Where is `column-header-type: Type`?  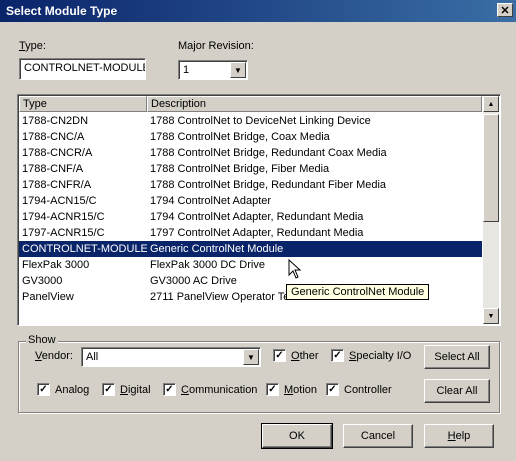
column-header-type: Type is located at coordinates (83, 104).